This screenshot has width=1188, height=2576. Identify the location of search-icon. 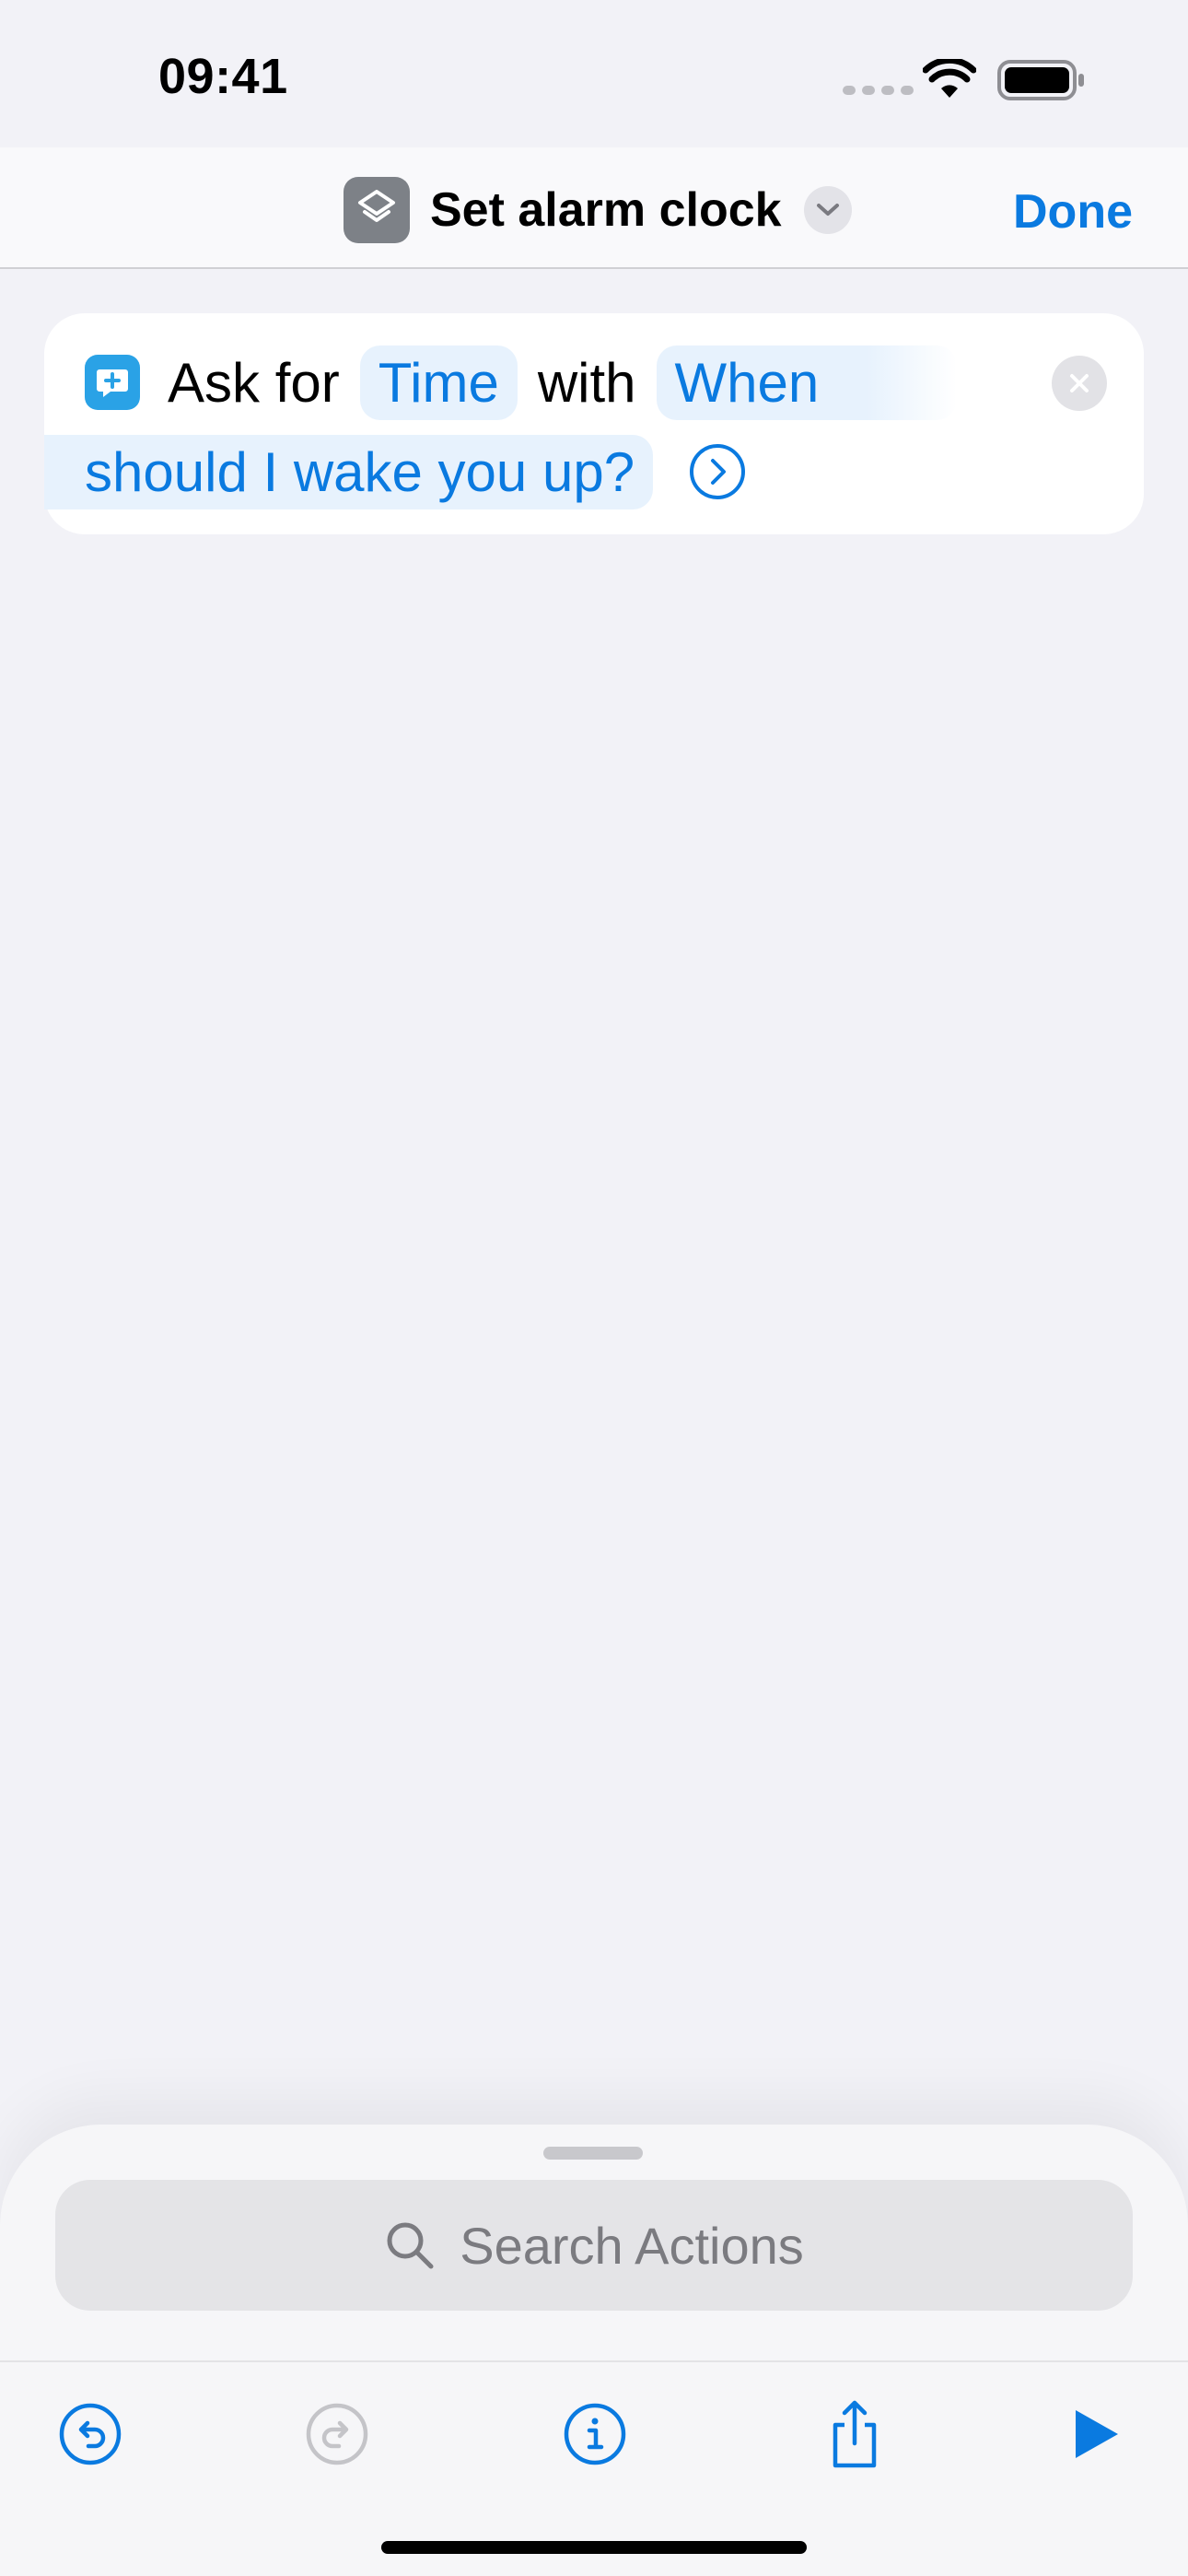
(410, 2245).